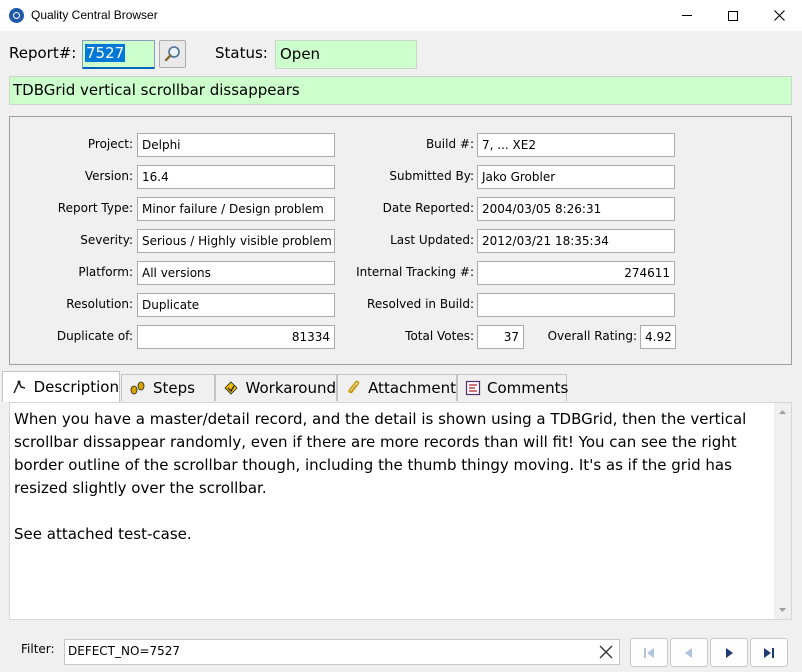 This screenshot has height=672, width=802. I want to click on report-number-value: 7527, so click(105, 53).